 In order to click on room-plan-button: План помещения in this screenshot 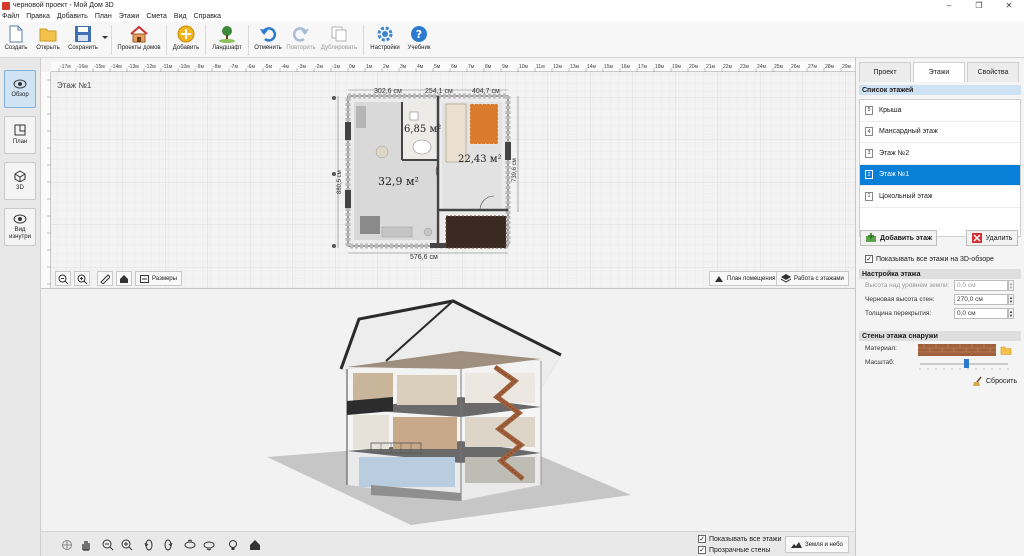, I will do `click(745, 278)`.